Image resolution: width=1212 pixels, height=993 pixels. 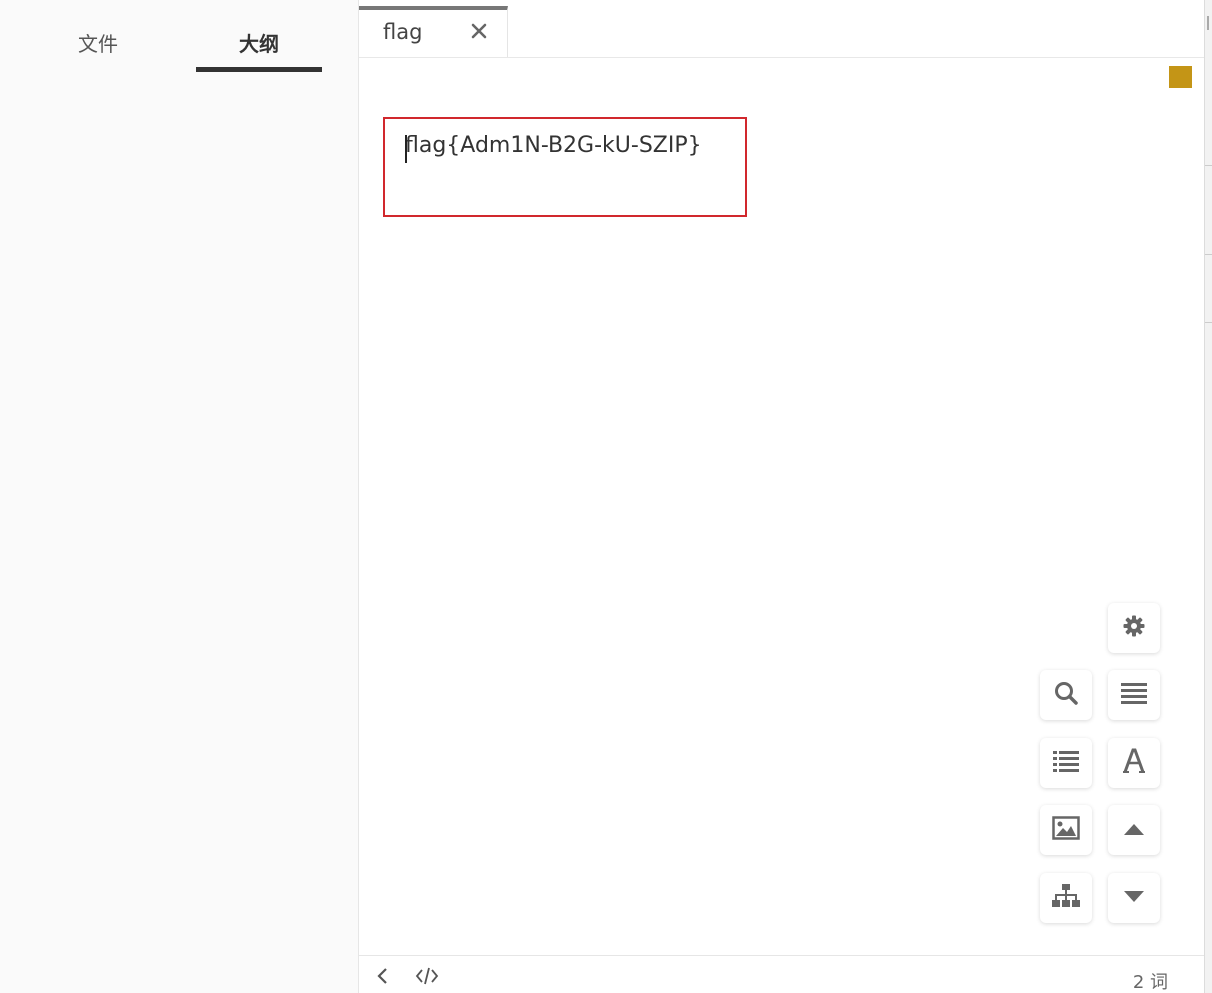 I want to click on image-icon, so click(x=1066, y=830).